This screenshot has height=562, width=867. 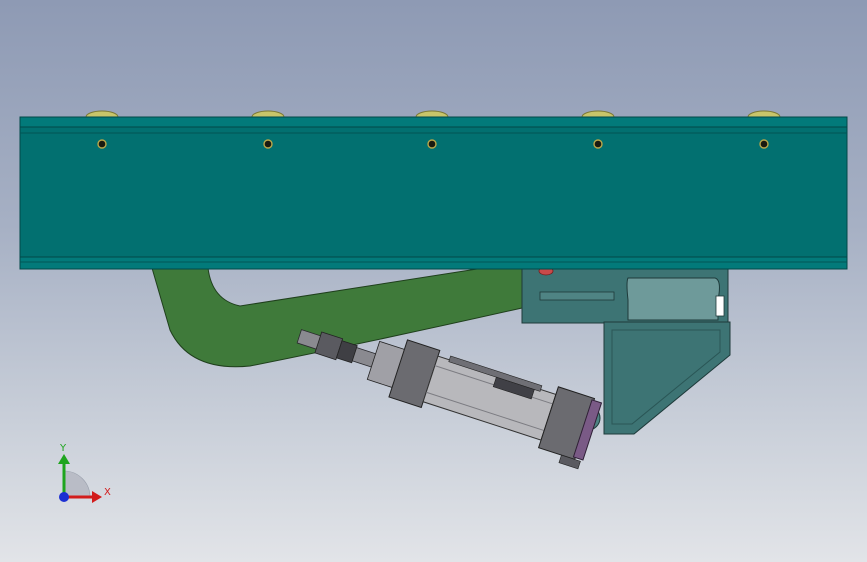 I want to click on beam-bottom-flange, so click(x=433, y=263).